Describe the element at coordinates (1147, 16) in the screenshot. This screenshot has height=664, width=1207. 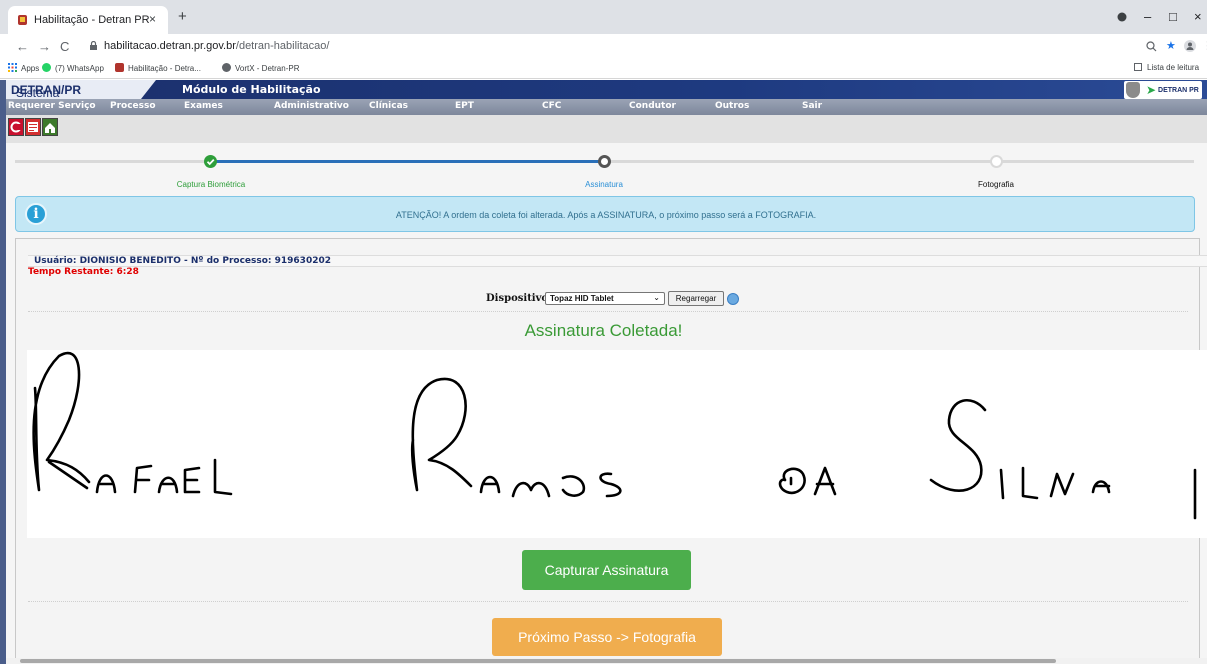
I see `minimize-button: –` at that location.